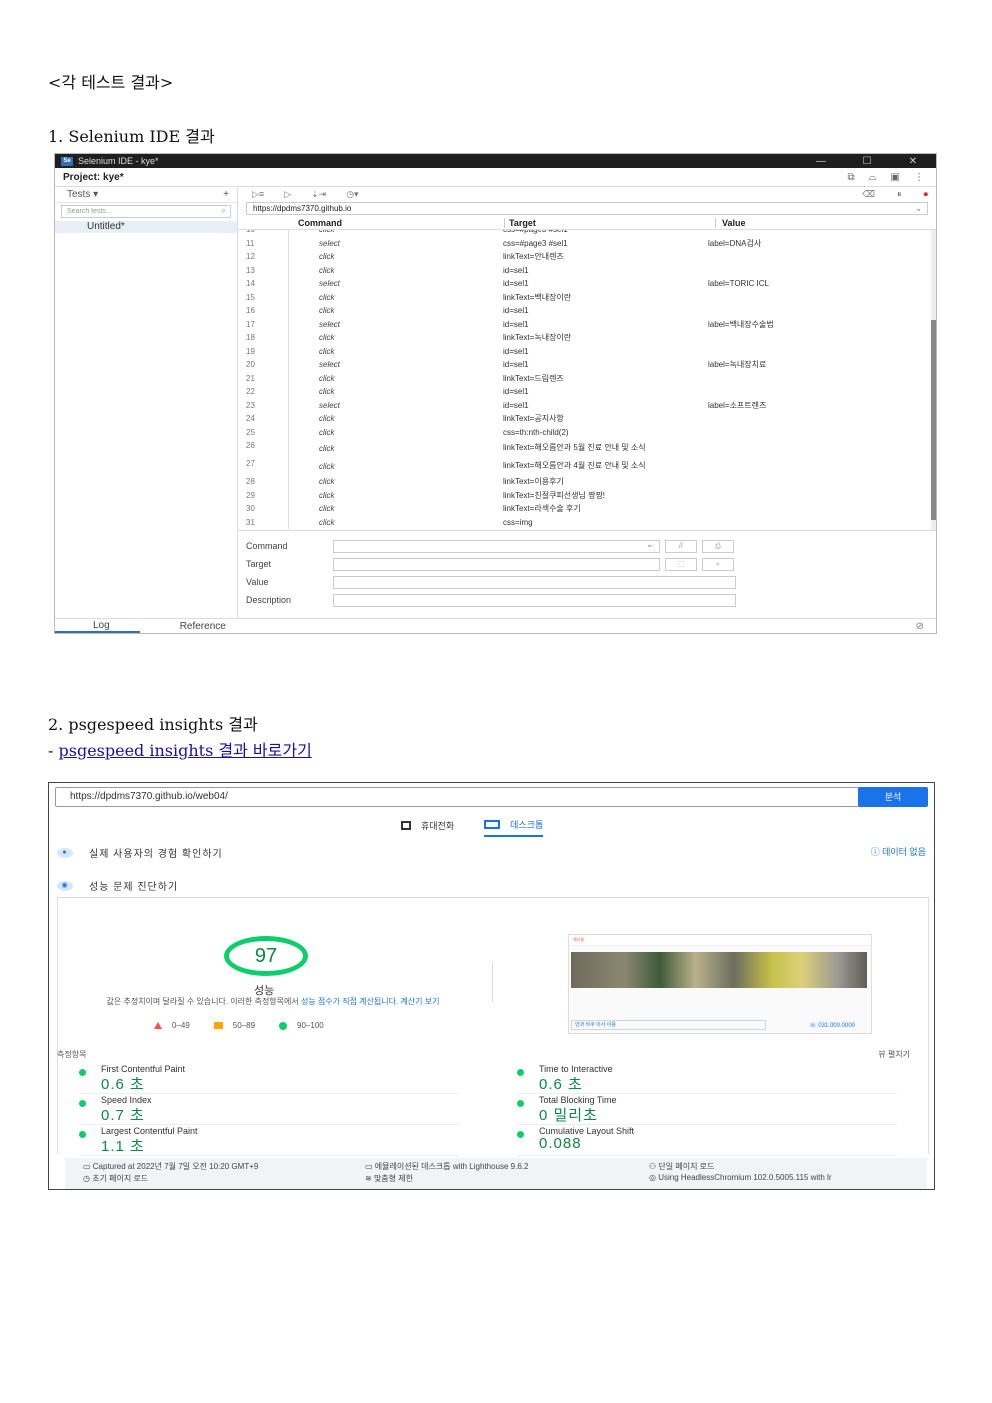  I want to click on column-command: Command, so click(320, 223).